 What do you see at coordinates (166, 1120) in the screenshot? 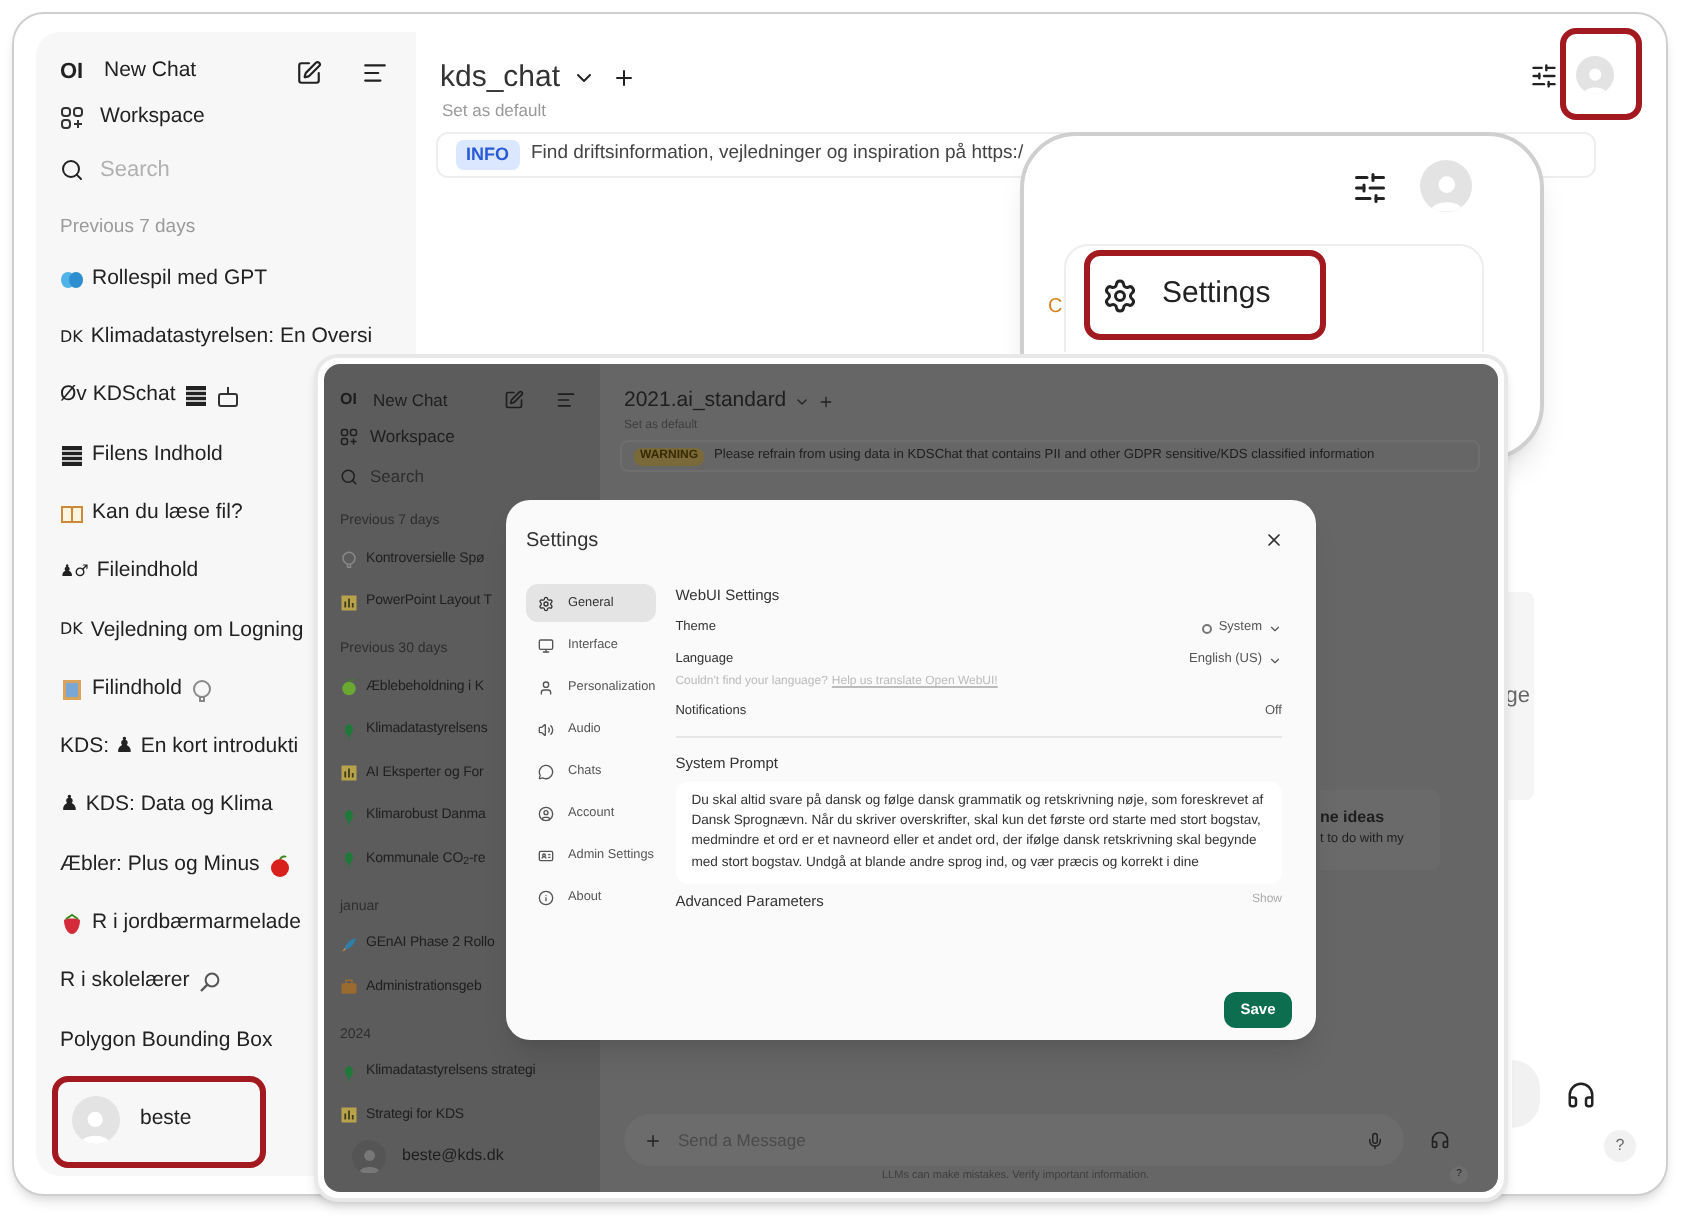
I see `user-name: beste` at bounding box center [166, 1120].